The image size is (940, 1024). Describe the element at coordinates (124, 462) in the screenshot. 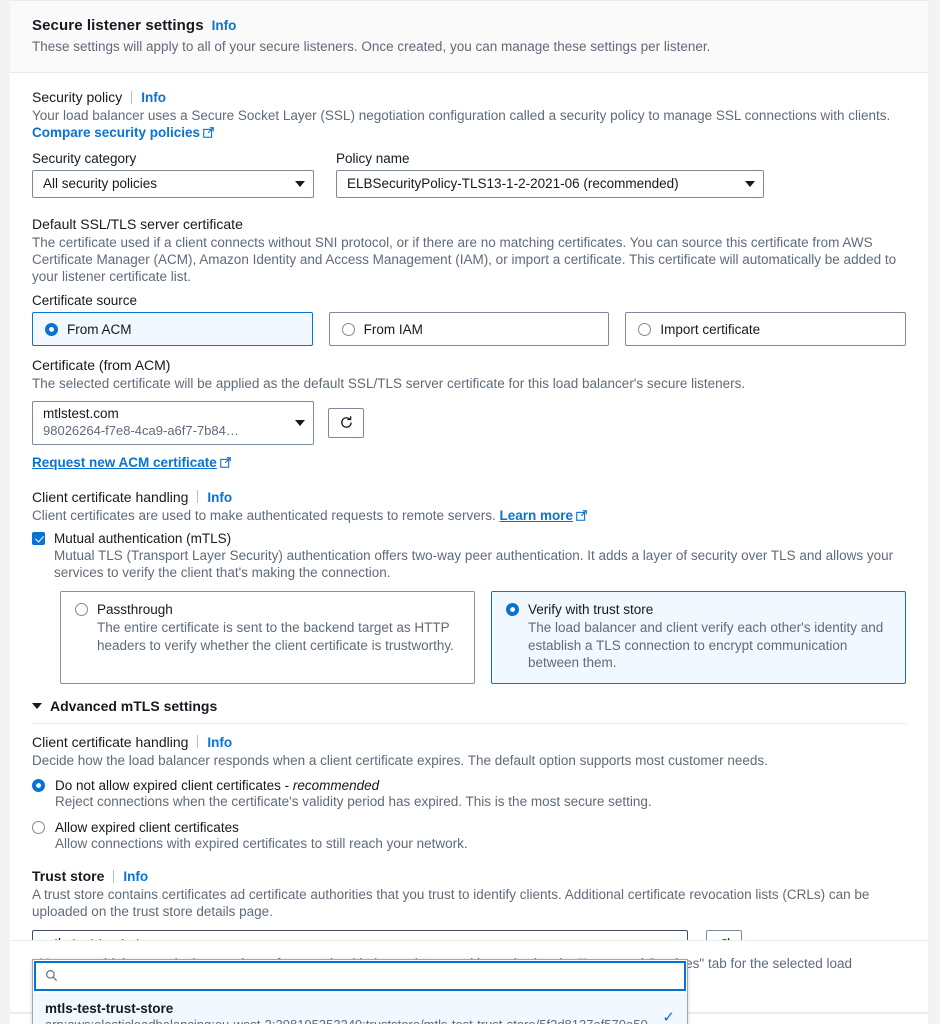

I see `request-new-acm-certificate-link: Request new ACM certificate` at that location.